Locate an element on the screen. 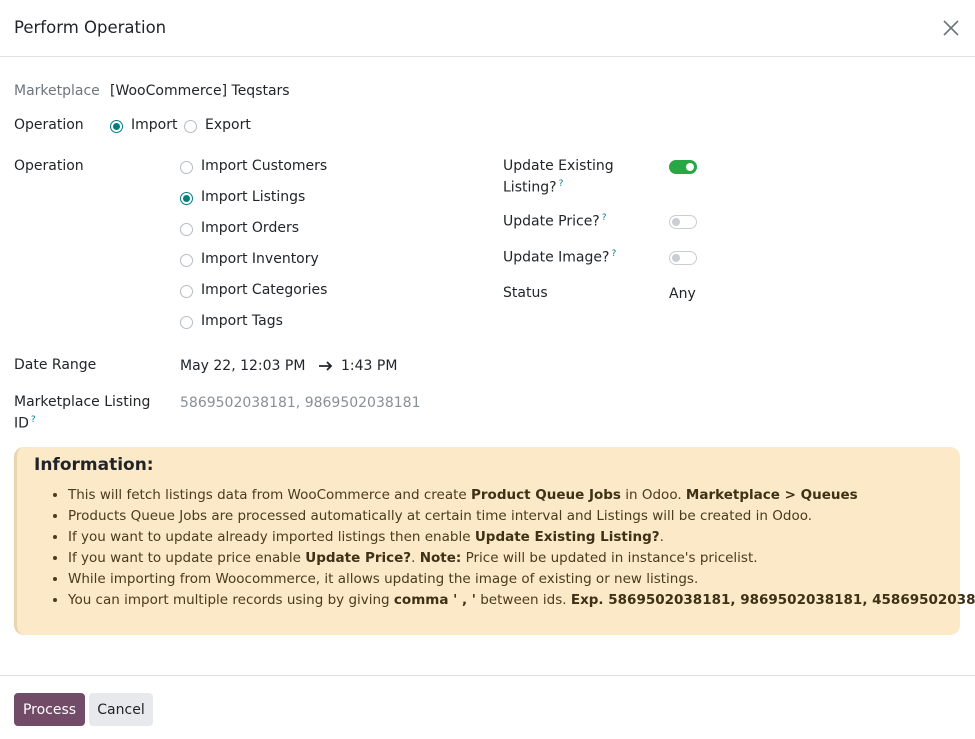 This screenshot has height=739, width=975. listing-id-label-line2: ID is located at coordinates (21, 423).